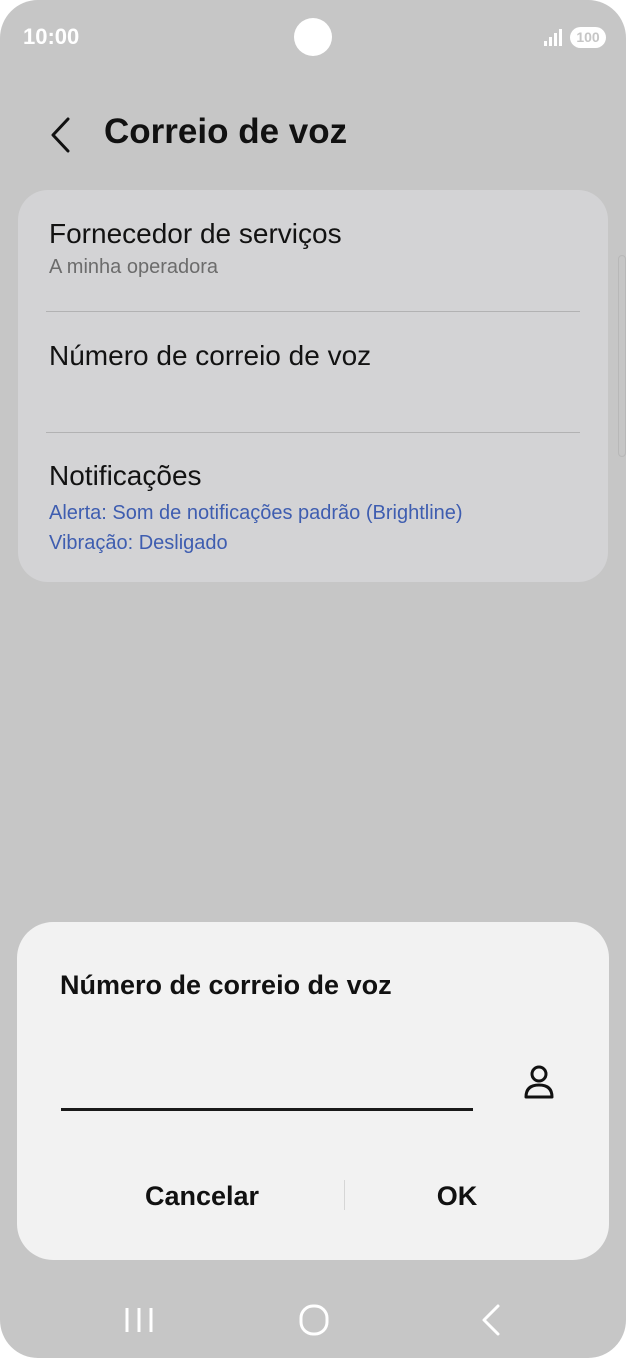  I want to click on voicemail-number-item: Número de correio de voz, so click(314, 356).